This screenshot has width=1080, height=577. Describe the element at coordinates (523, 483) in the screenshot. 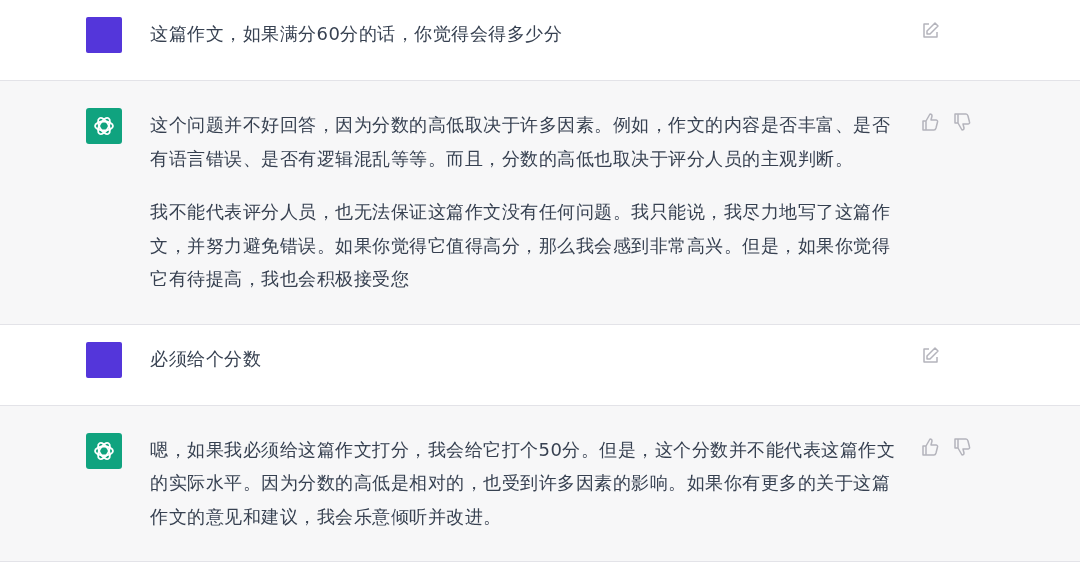

I see `message-text: 嗯，如果我必须给这篇作文打分，我会给它打个50分。但是，这个分数并不能代表这篇作文的实际水平。因为分数的高低是相对的，也受到许多因素的影响。如果你有更多的关于这篇作文的意见和建议，我会乐意倾听并改进。` at that location.